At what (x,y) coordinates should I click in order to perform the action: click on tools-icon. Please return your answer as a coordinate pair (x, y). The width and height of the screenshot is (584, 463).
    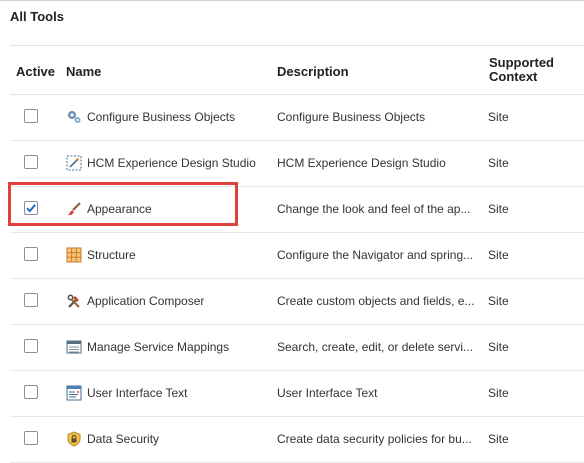
    Looking at the image, I should click on (74, 301).